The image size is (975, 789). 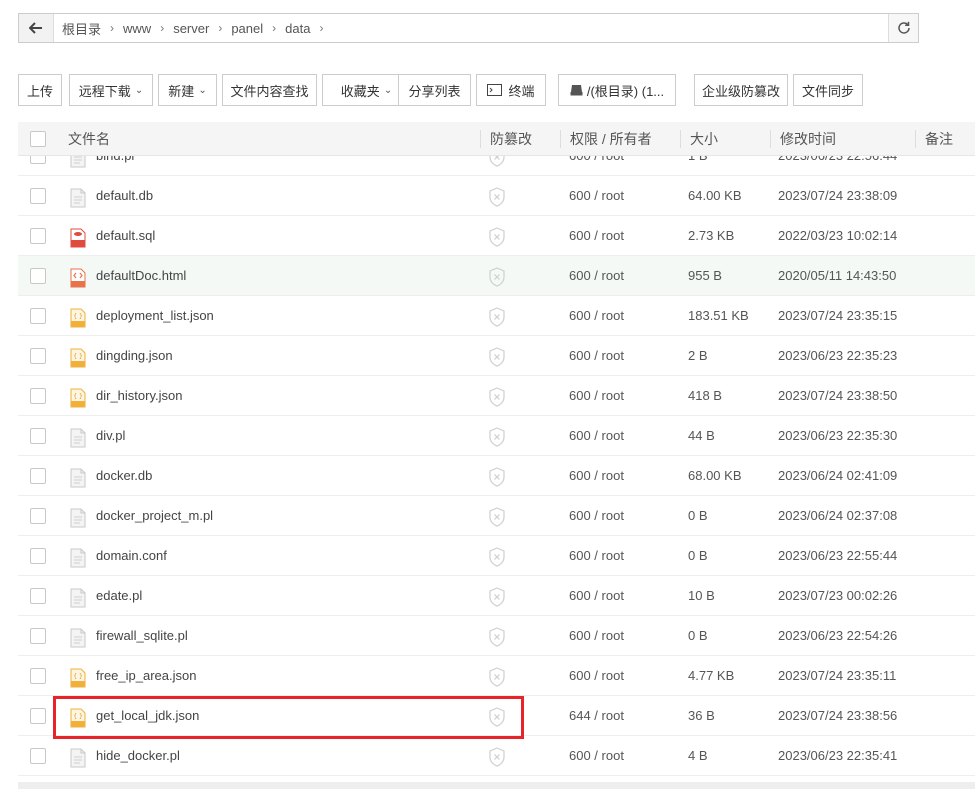 What do you see at coordinates (155, 316) in the screenshot?
I see `file-name: deployment_list.json` at bounding box center [155, 316].